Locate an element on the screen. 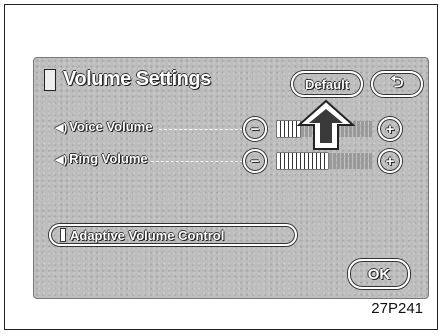  ring-volume-level-bar is located at coordinates (325, 161).